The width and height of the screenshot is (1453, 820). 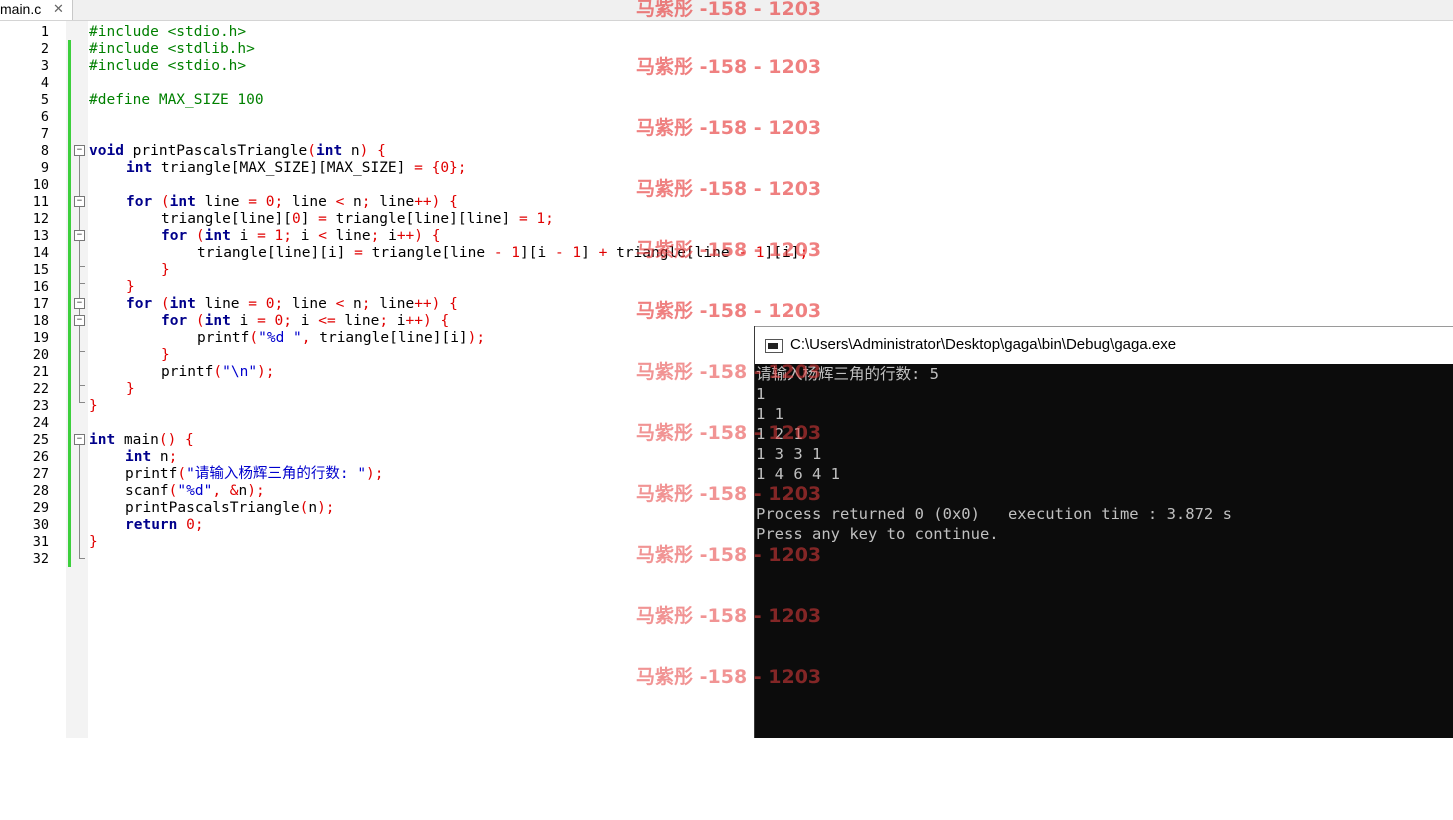 I want to click on code-token: <, so click(x=322, y=236).